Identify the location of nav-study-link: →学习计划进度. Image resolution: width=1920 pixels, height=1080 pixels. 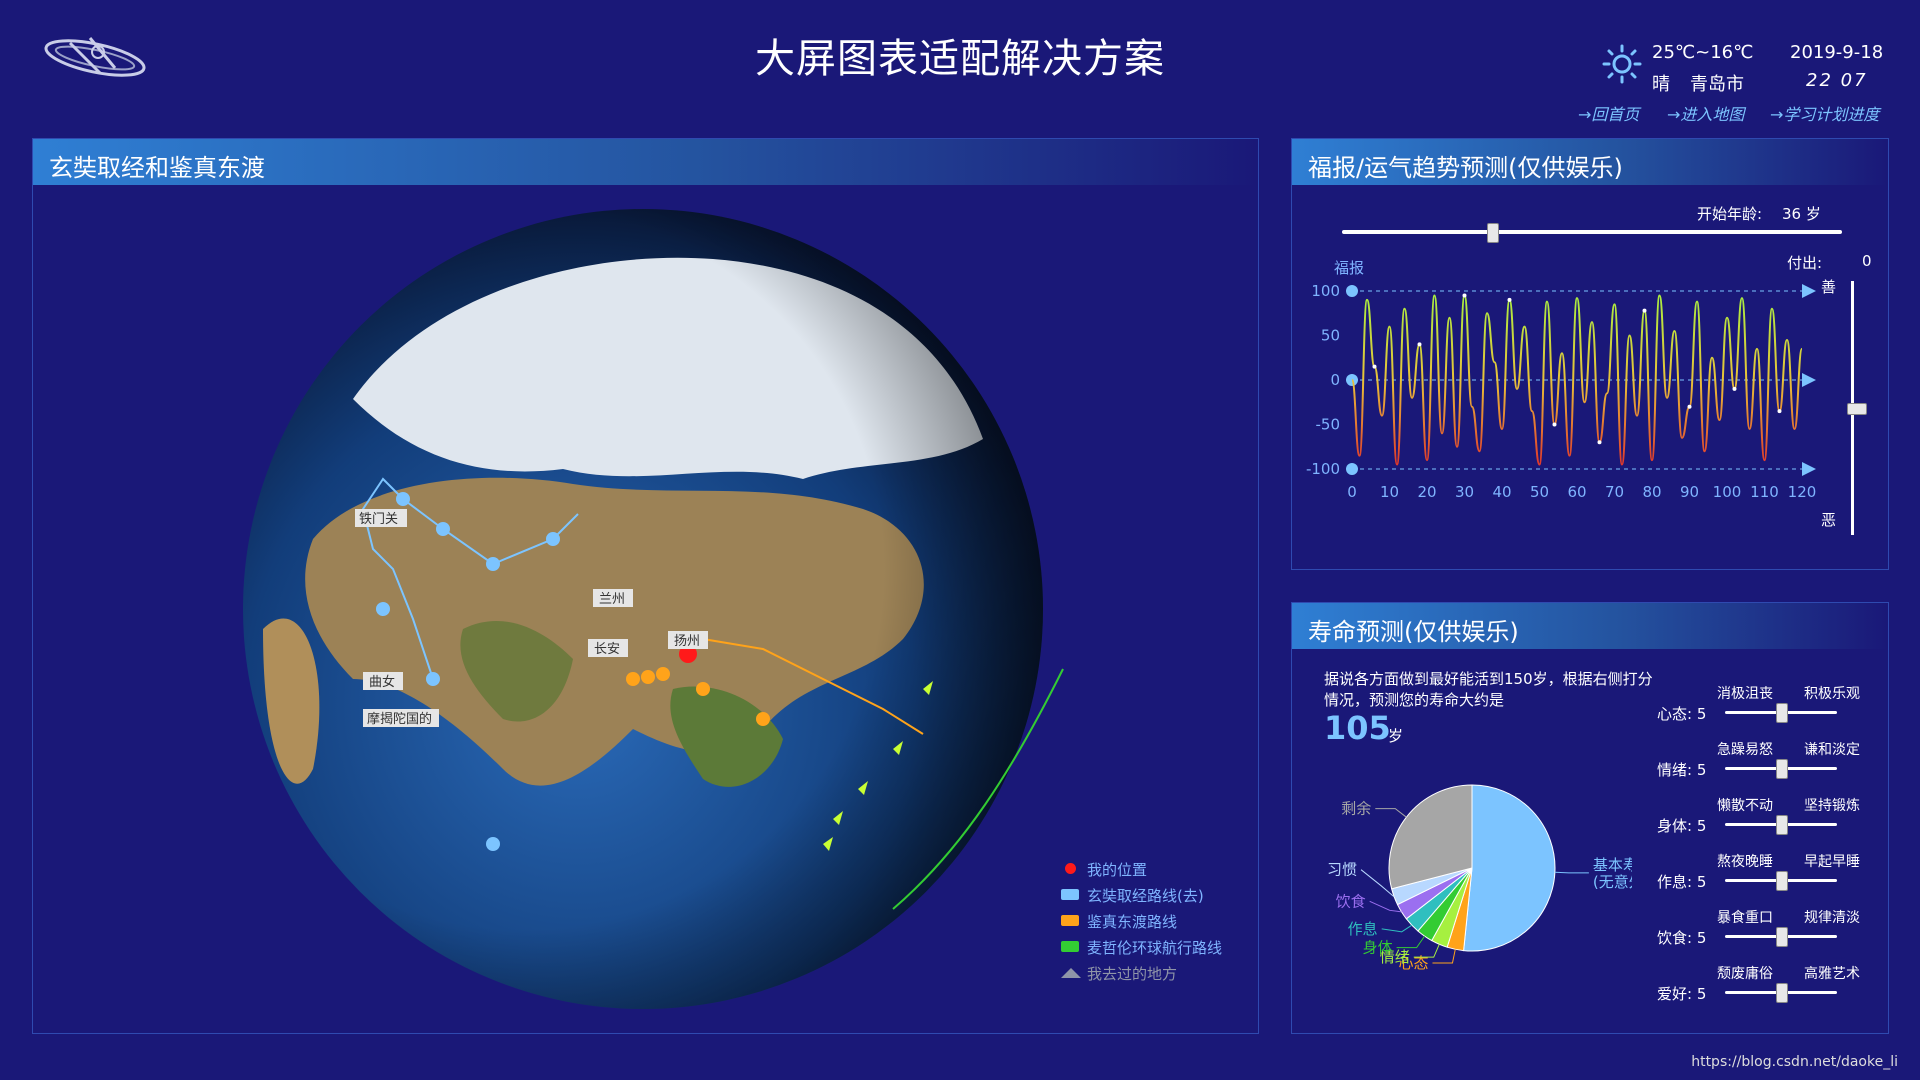
(1824, 113).